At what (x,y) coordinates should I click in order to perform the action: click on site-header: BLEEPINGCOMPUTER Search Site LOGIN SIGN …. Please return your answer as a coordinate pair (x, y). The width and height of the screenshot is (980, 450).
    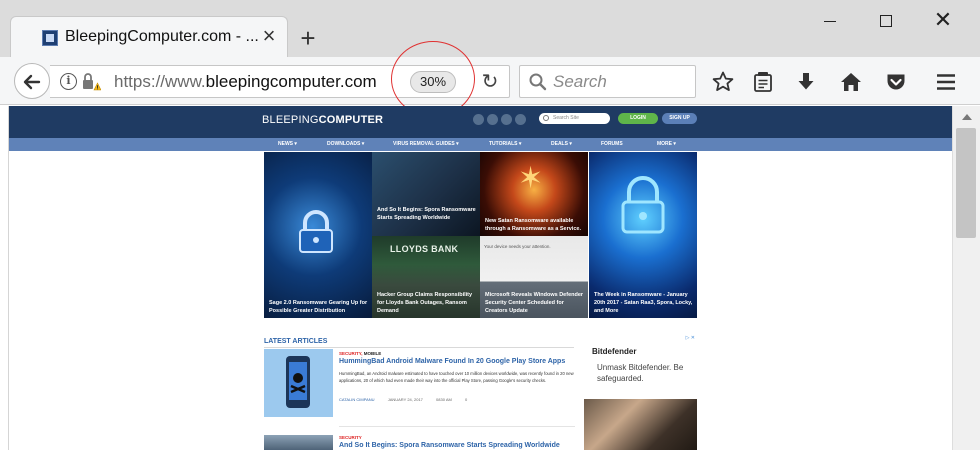
    Looking at the image, I should click on (480, 122).